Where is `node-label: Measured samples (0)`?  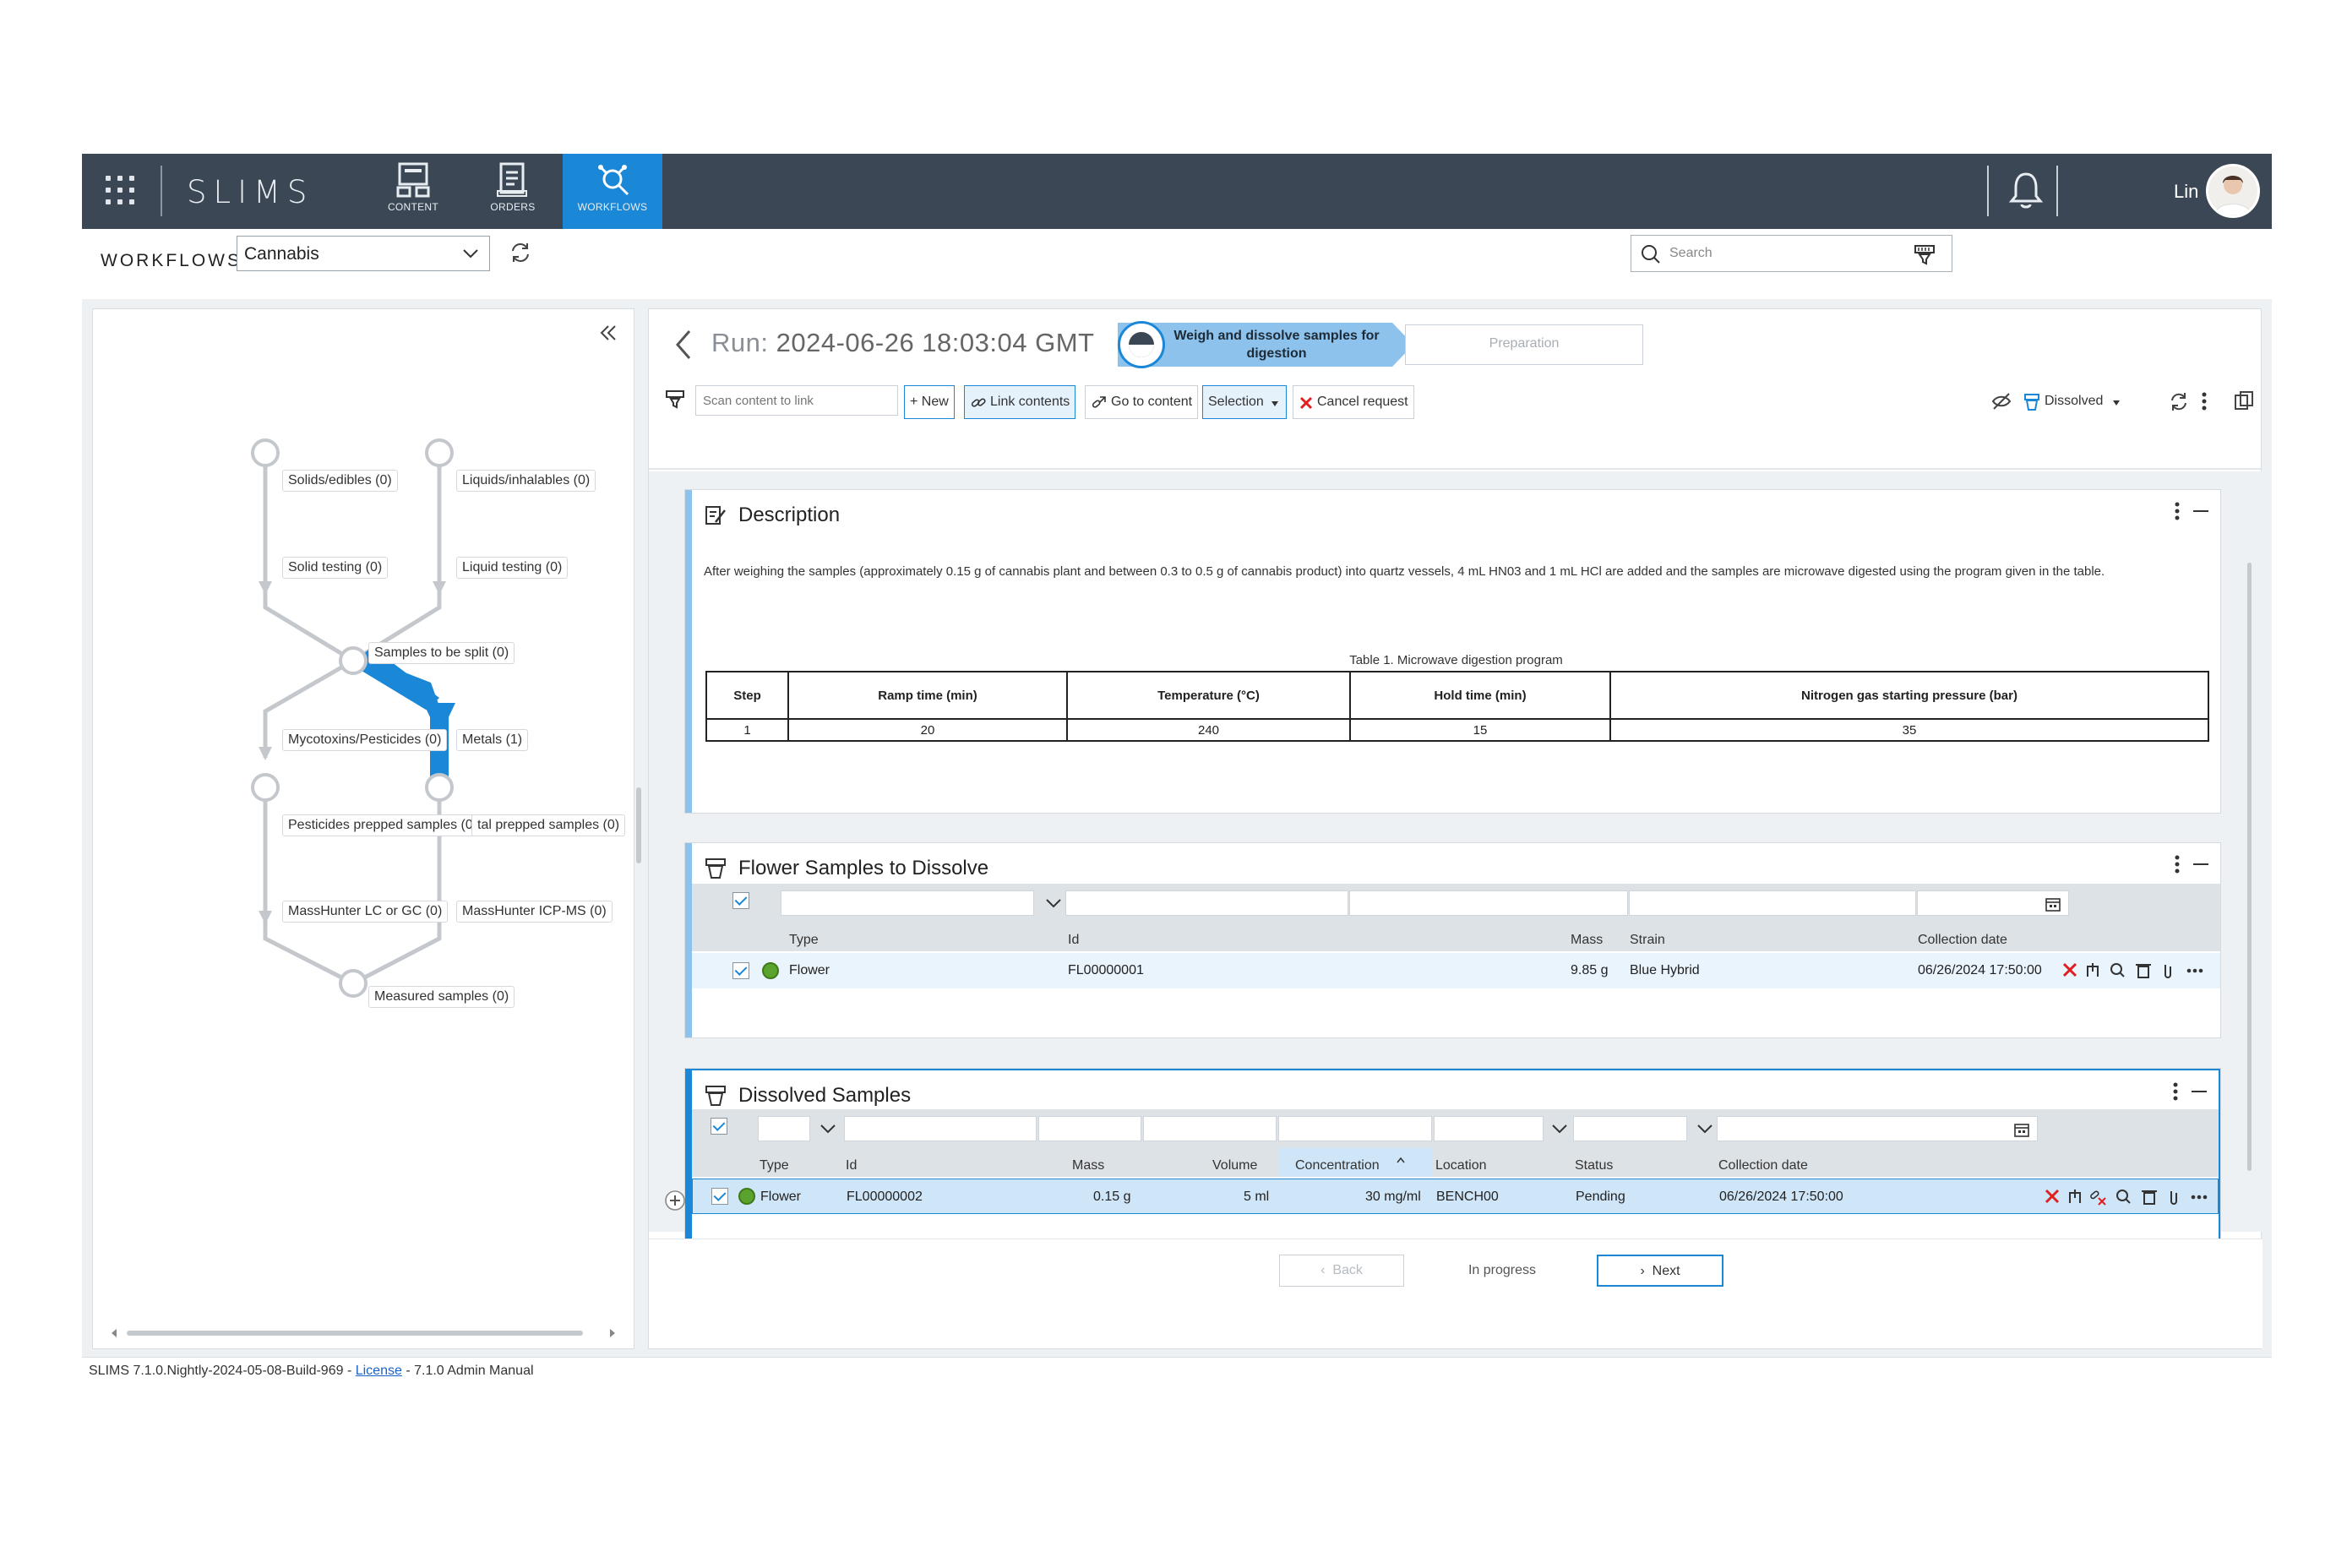 node-label: Measured samples (0) is located at coordinates (442, 997).